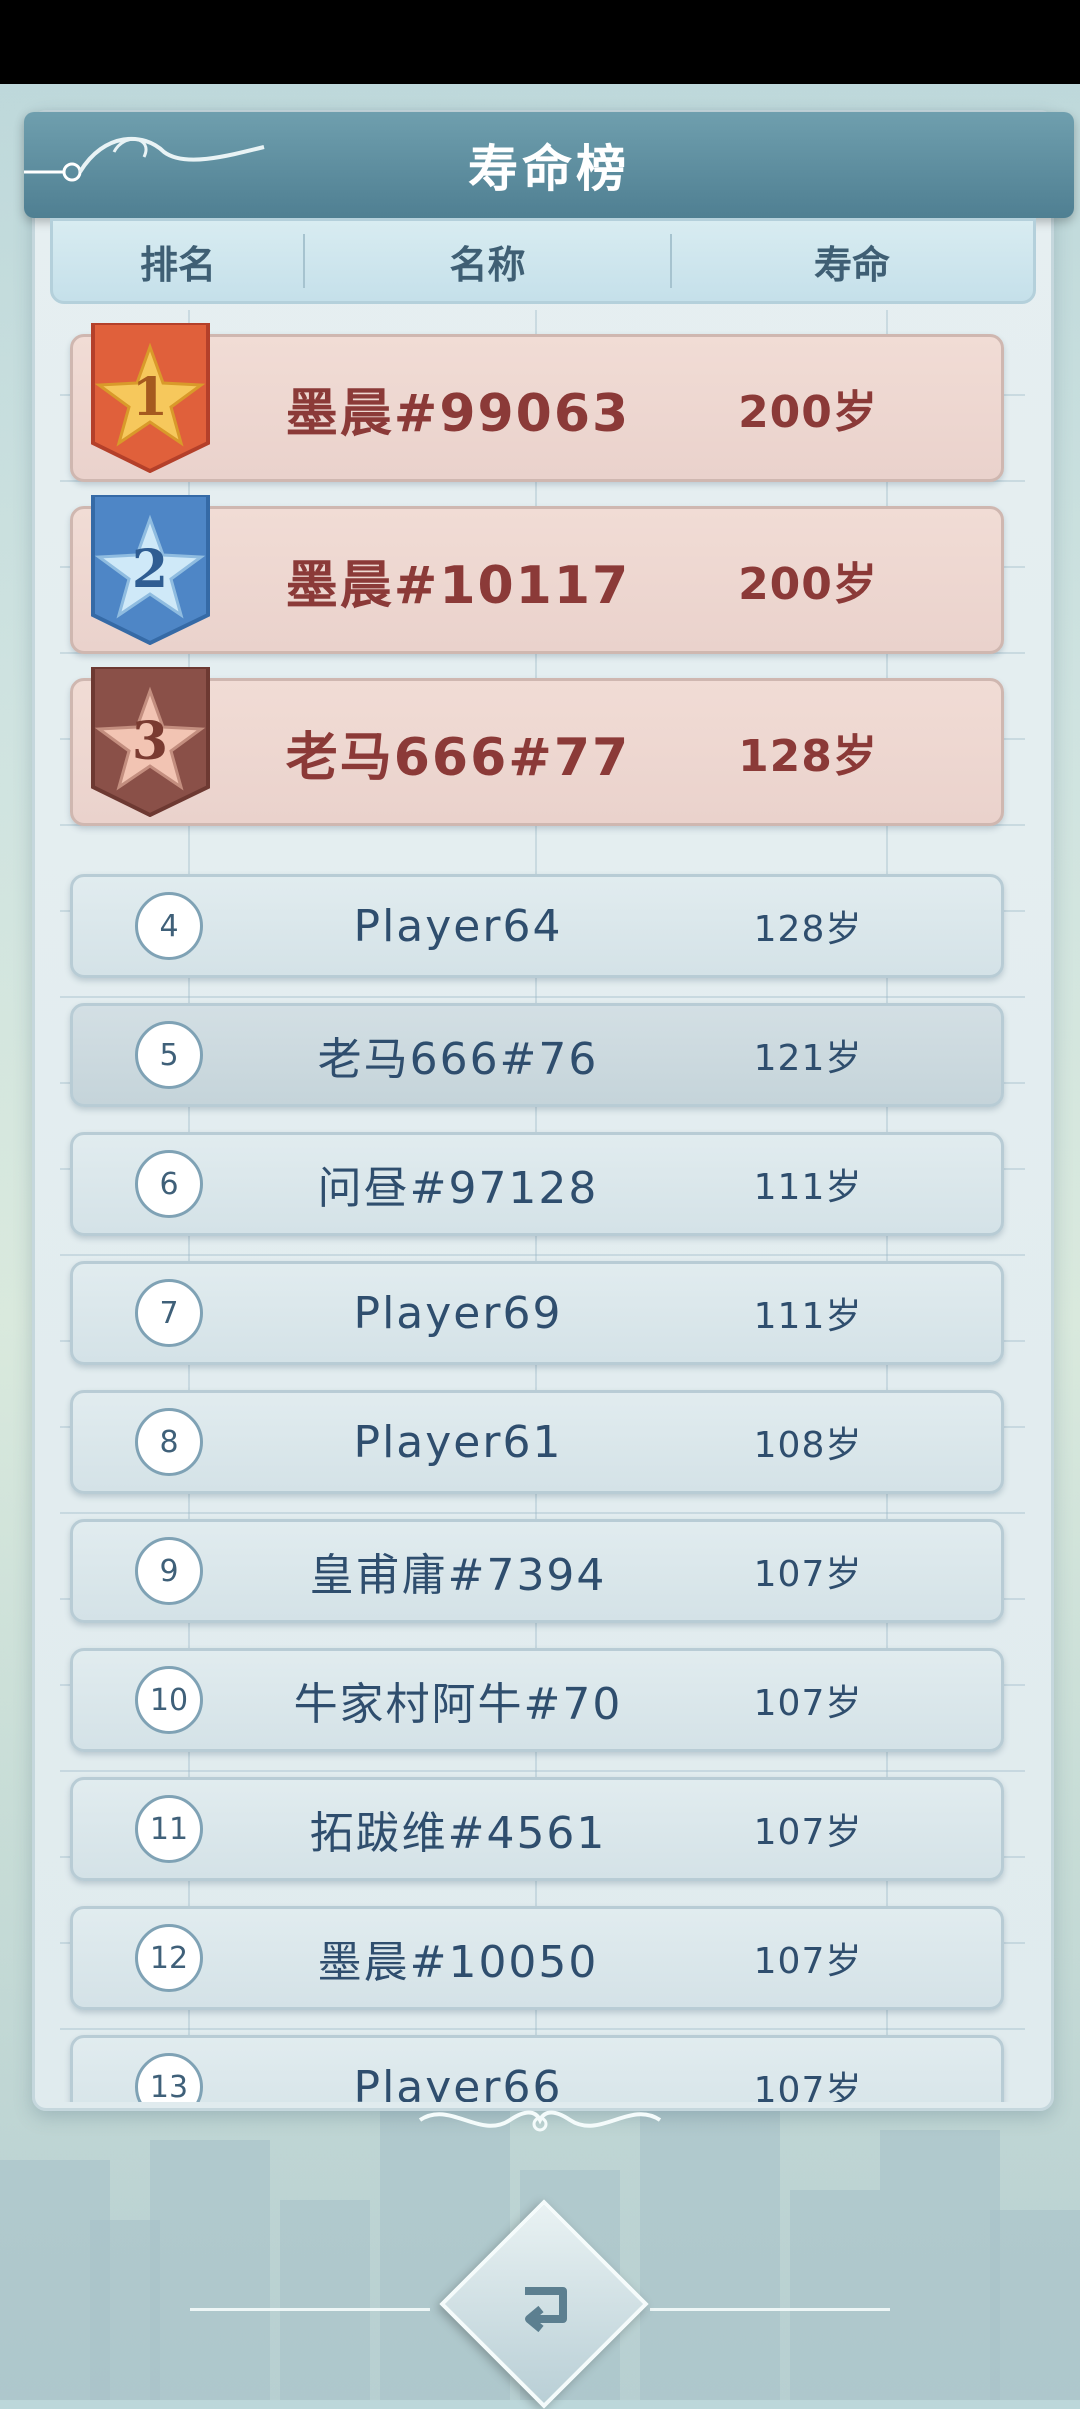  Describe the element at coordinates (177, 264) in the screenshot. I see `column-rank: 排名` at that location.